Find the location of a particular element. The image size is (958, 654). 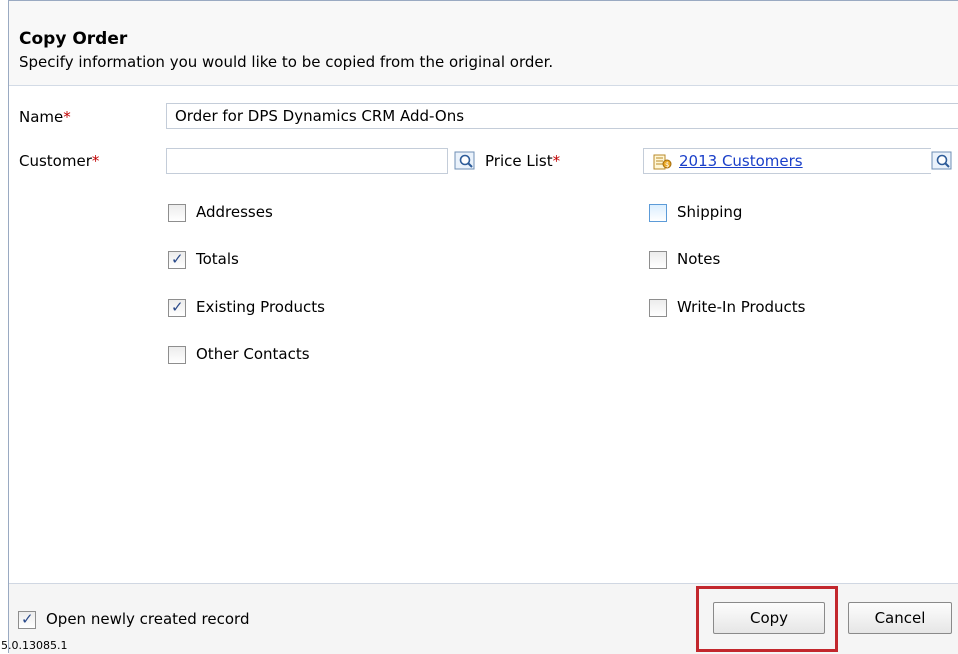

price-list-lookup-icon is located at coordinates (942, 161).